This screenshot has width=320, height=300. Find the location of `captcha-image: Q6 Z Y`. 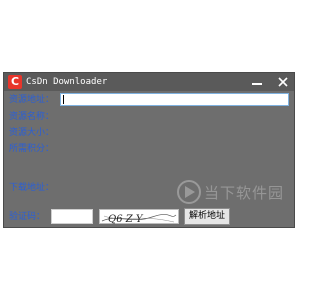

captcha-image: Q6 Z Y is located at coordinates (139, 217).